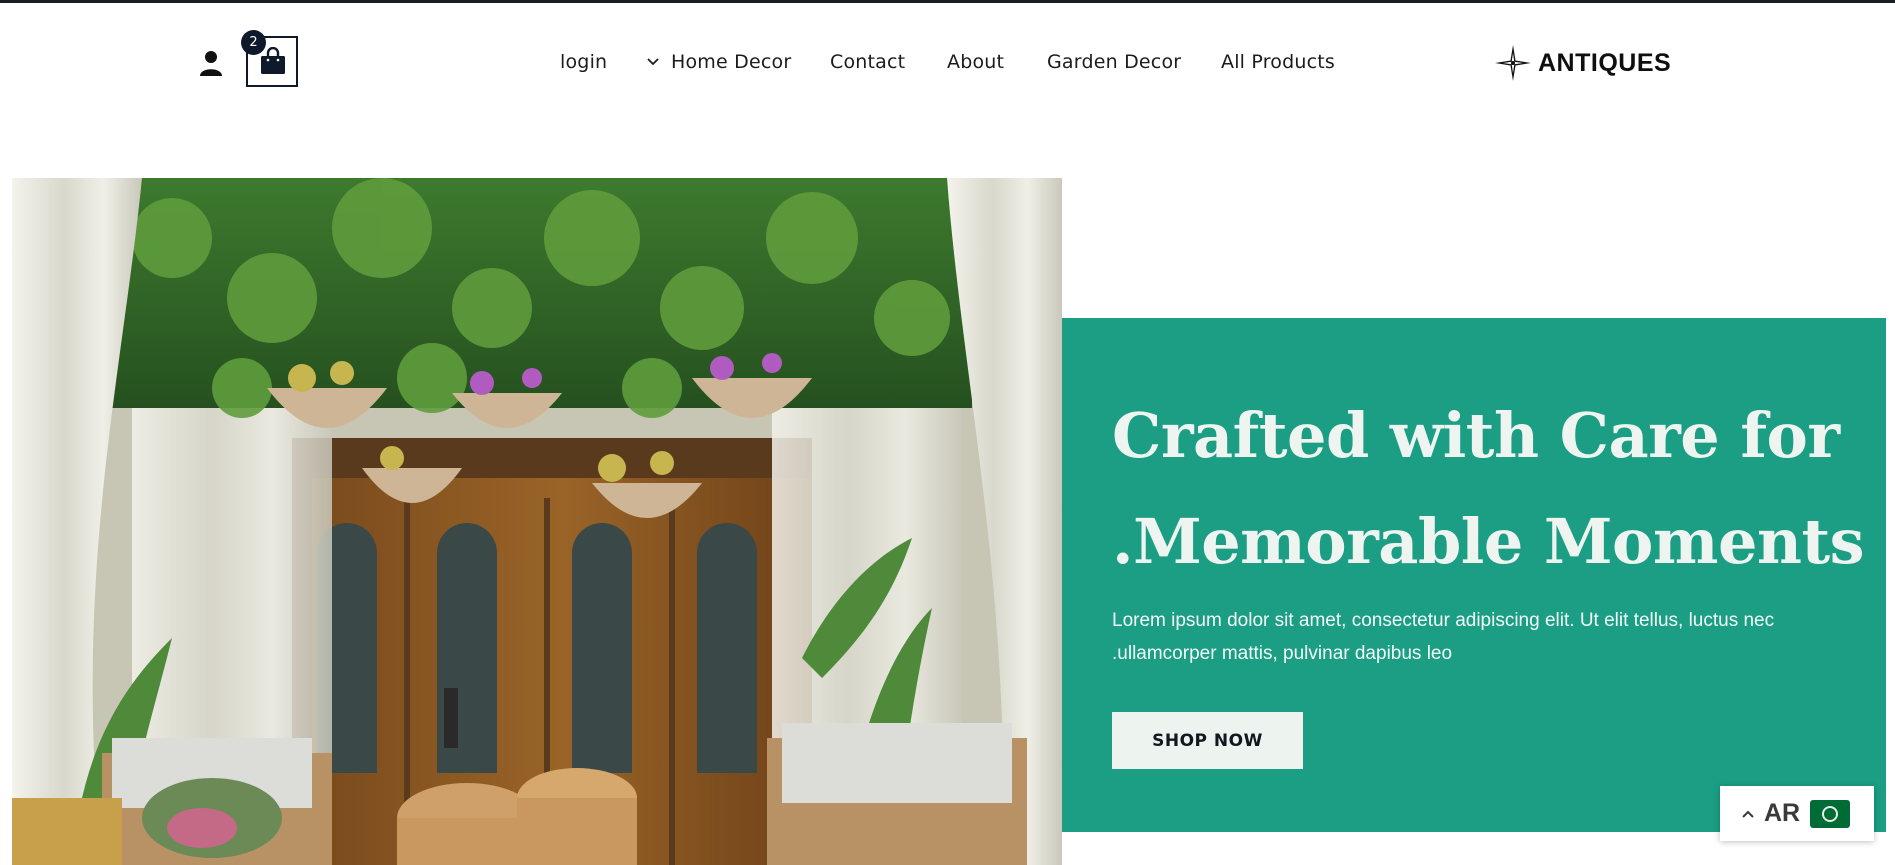  I want to click on saudi-arabia-flag-icon, so click(1830, 813).